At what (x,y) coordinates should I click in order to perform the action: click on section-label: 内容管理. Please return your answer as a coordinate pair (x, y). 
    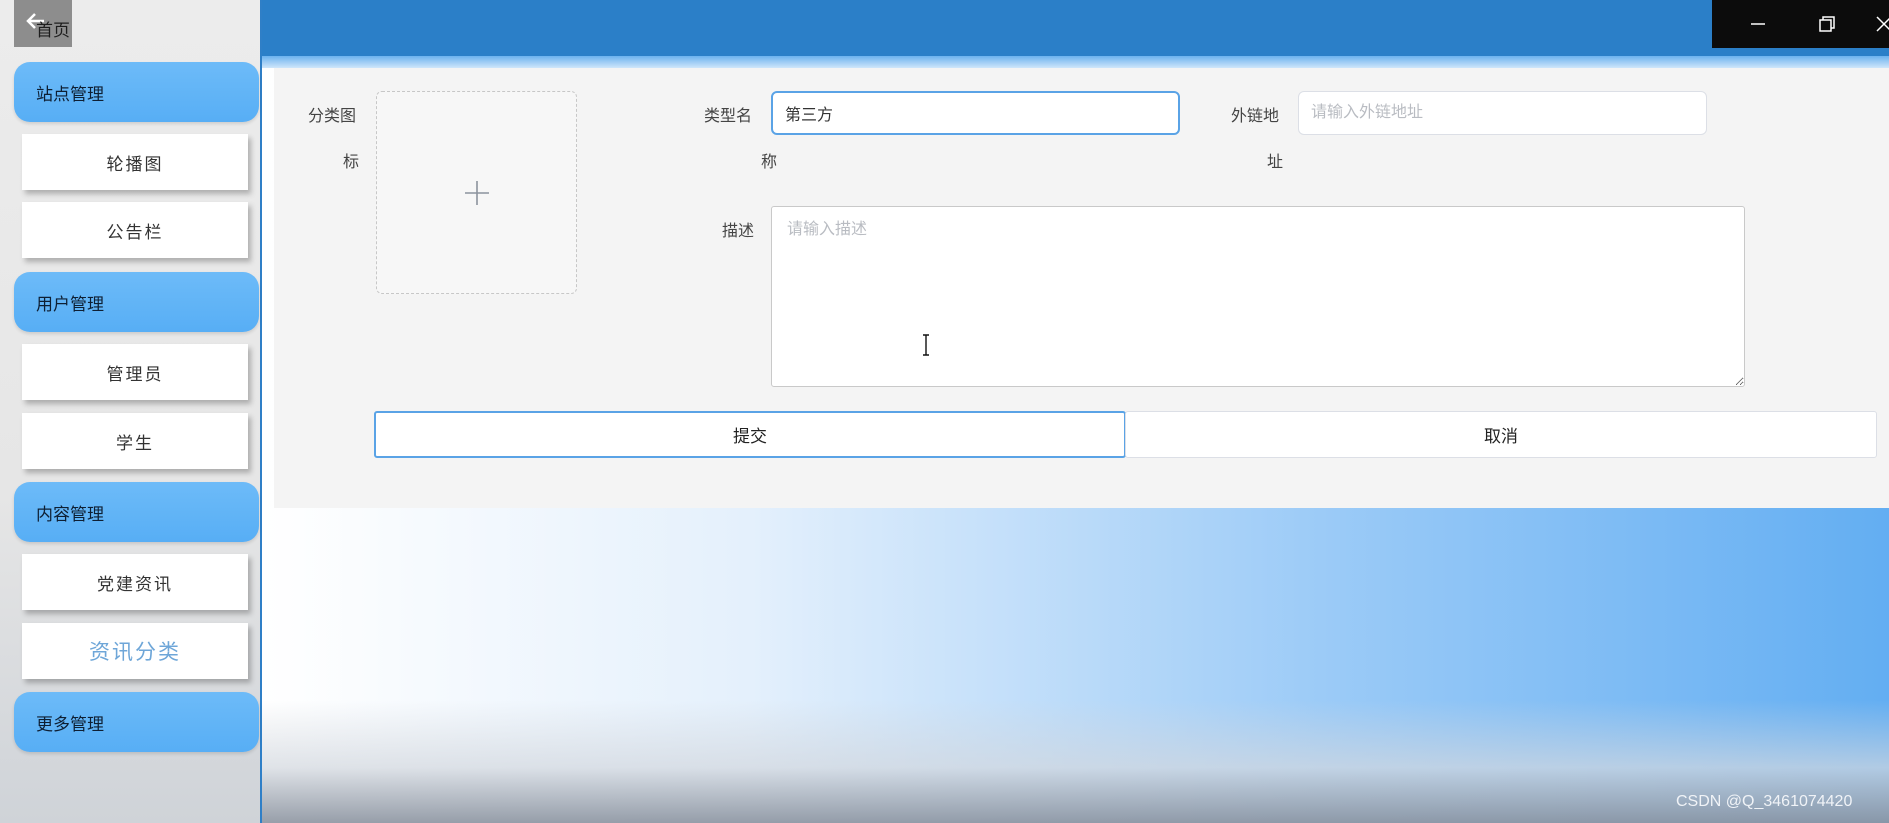
    Looking at the image, I should click on (70, 514).